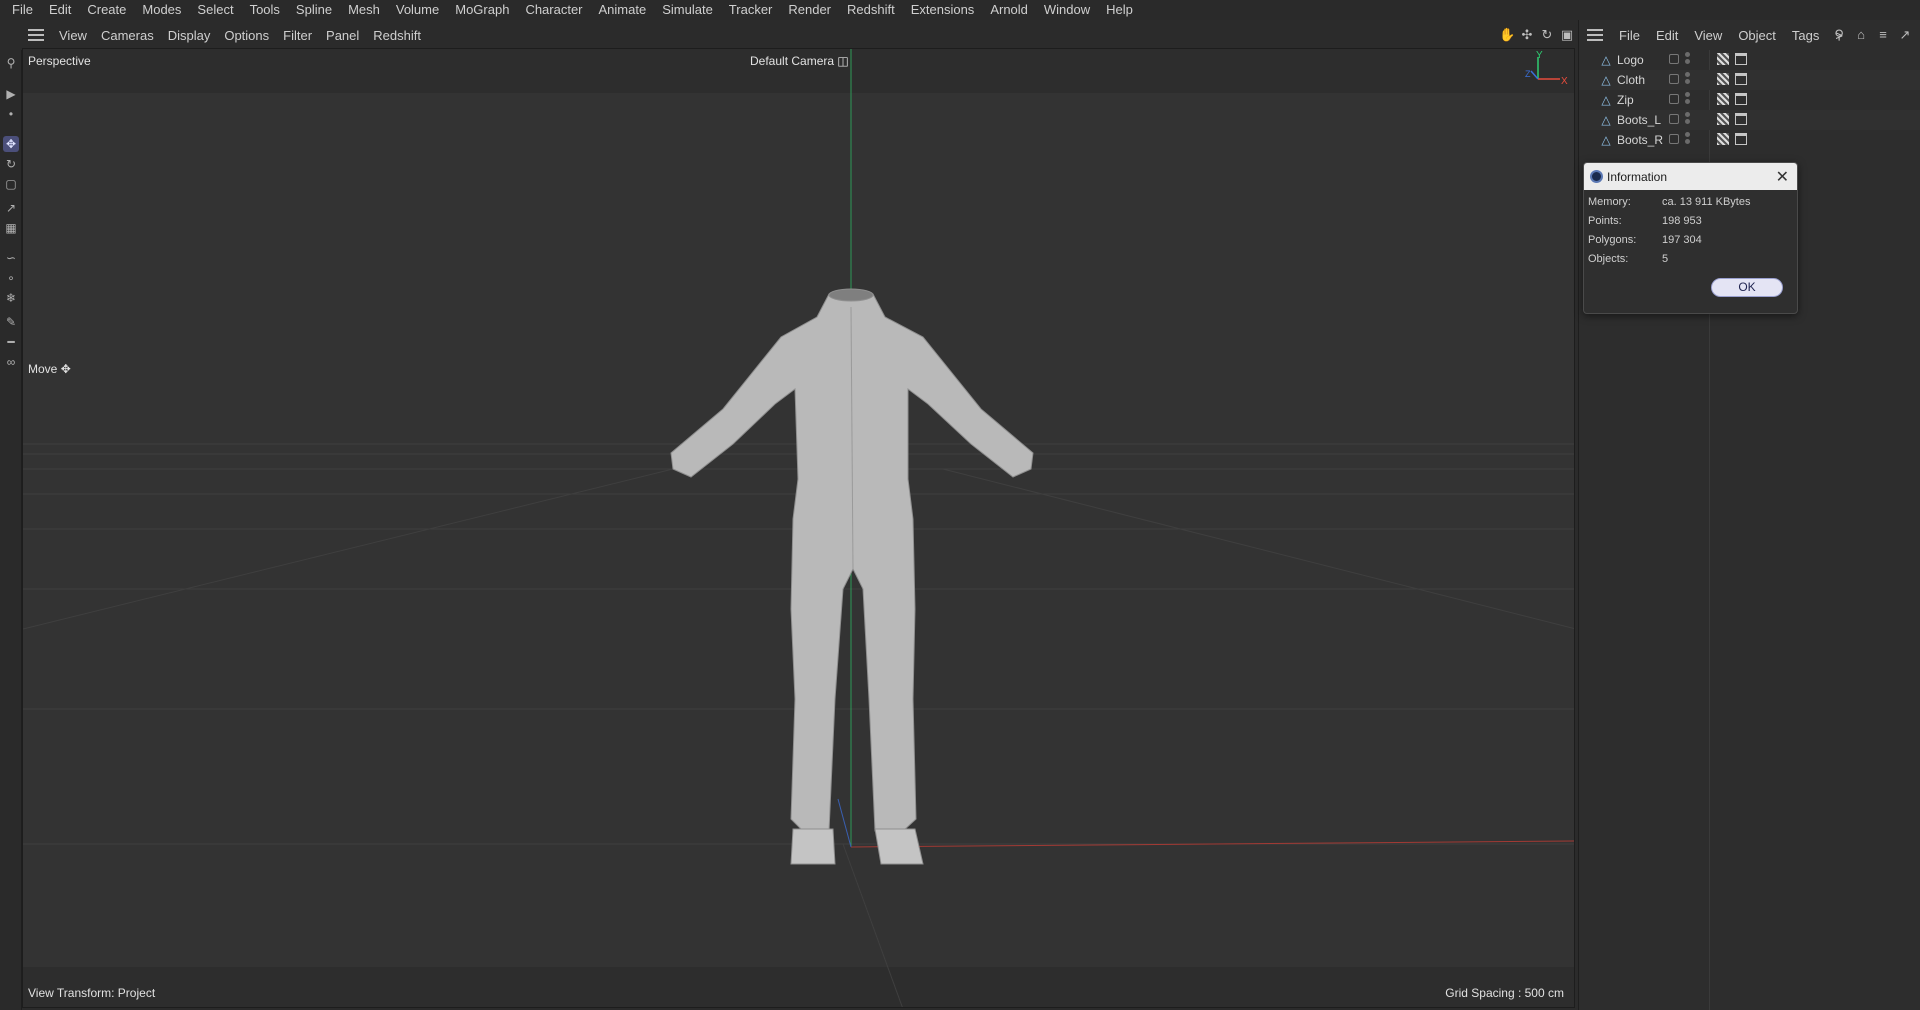 The width and height of the screenshot is (1920, 1010). What do you see at coordinates (1595, 35) in the screenshot?
I see `object-manager-menu-icon` at bounding box center [1595, 35].